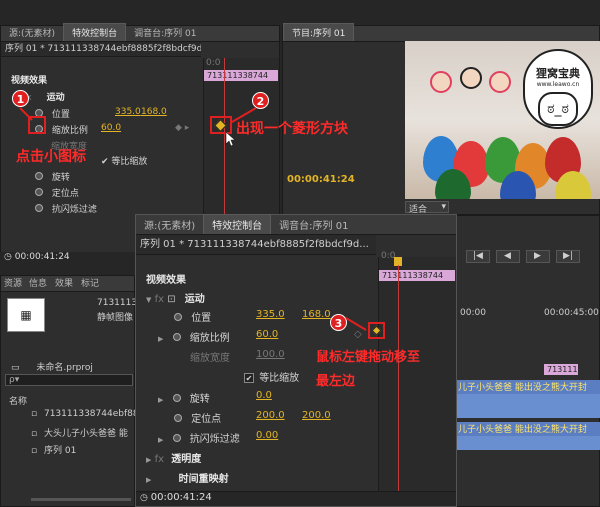 The height and width of the screenshot is (507, 600). What do you see at coordinates (37, 125) in the screenshot?
I see `stopwatch-highlight-box` at bounding box center [37, 125].